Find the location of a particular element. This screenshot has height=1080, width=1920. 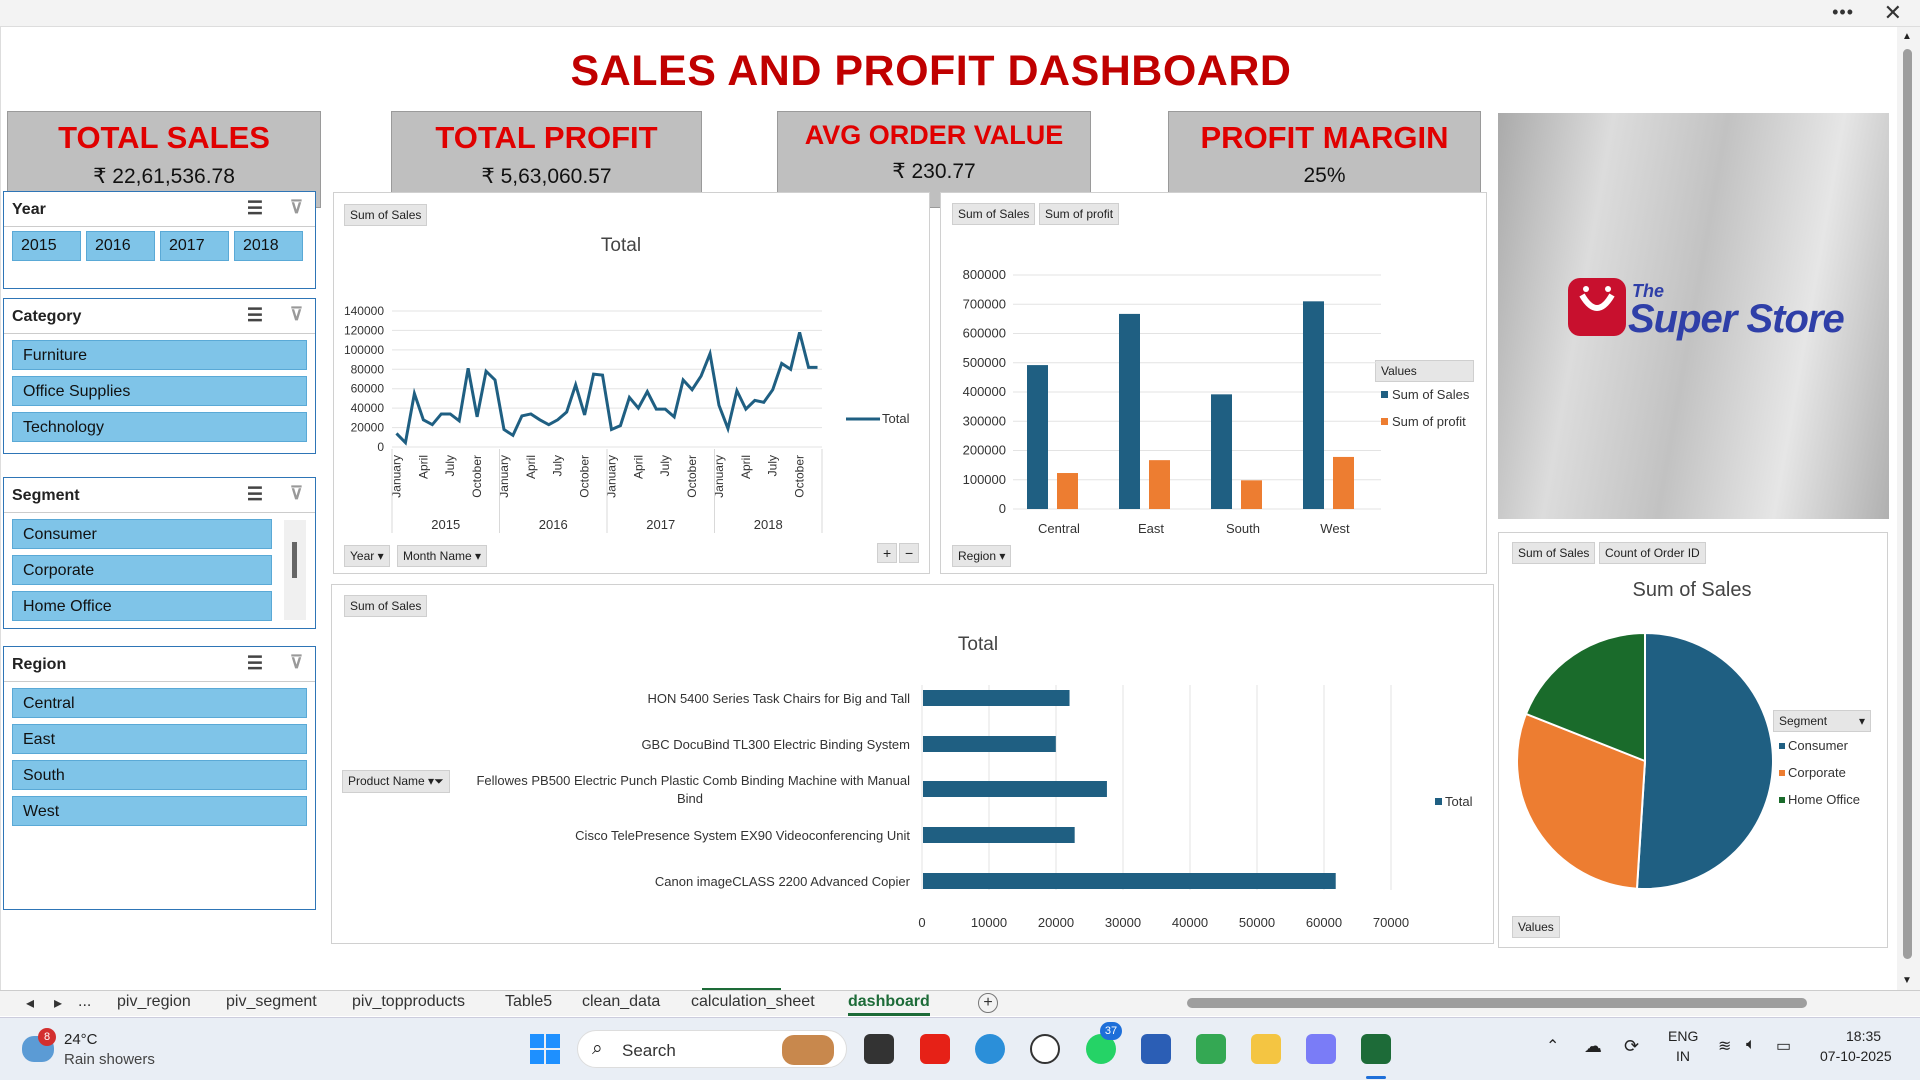

gemini-icon is located at coordinates (1321, 1049).